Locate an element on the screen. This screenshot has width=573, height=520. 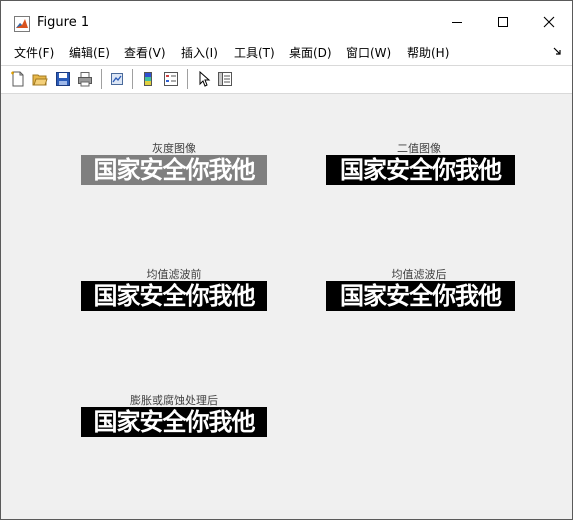
menu-edit: 编辑(E) is located at coordinates (89, 52).